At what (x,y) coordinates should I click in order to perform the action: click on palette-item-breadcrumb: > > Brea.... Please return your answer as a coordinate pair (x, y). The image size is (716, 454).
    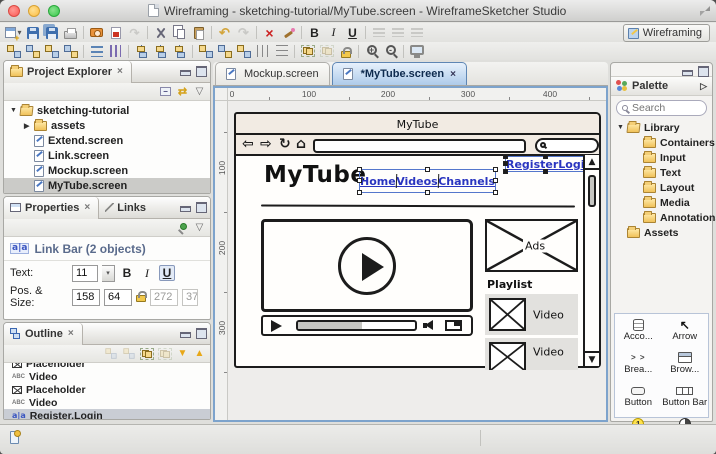
    Looking at the image, I should click on (638, 367).